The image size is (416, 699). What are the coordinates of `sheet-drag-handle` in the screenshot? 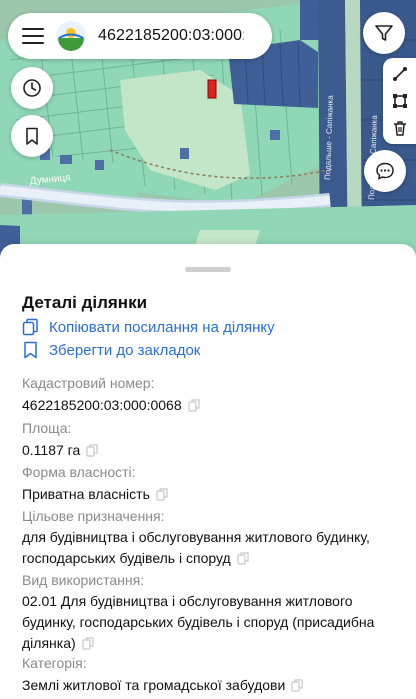 It's located at (208, 269).